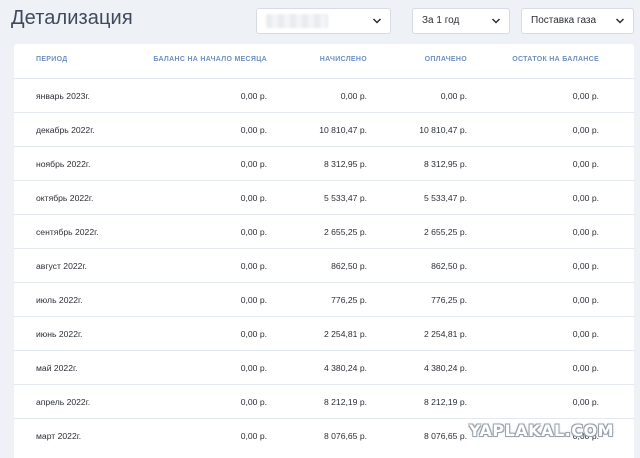 The height and width of the screenshot is (458, 640). What do you see at coordinates (445, 368) in the screenshot?
I see `cell-paid: 4 380,24 р.` at bounding box center [445, 368].